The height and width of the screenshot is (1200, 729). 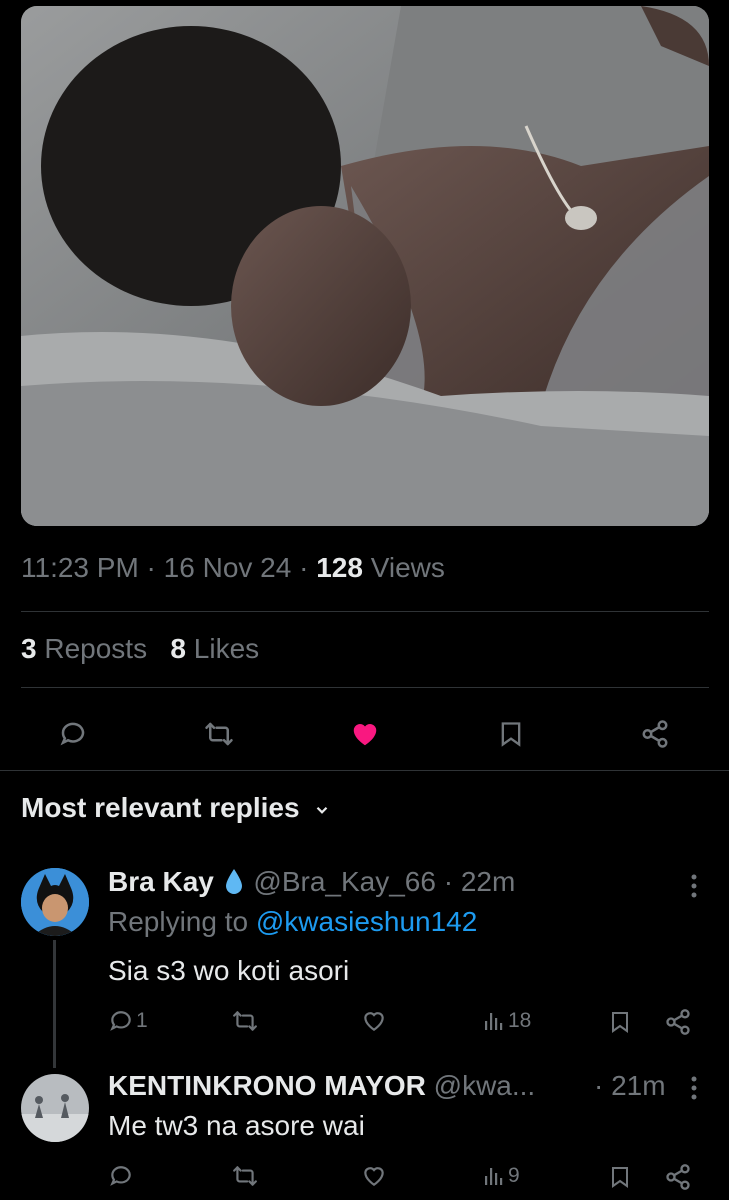 I want to click on droplet-icon, so click(x=233, y=881).